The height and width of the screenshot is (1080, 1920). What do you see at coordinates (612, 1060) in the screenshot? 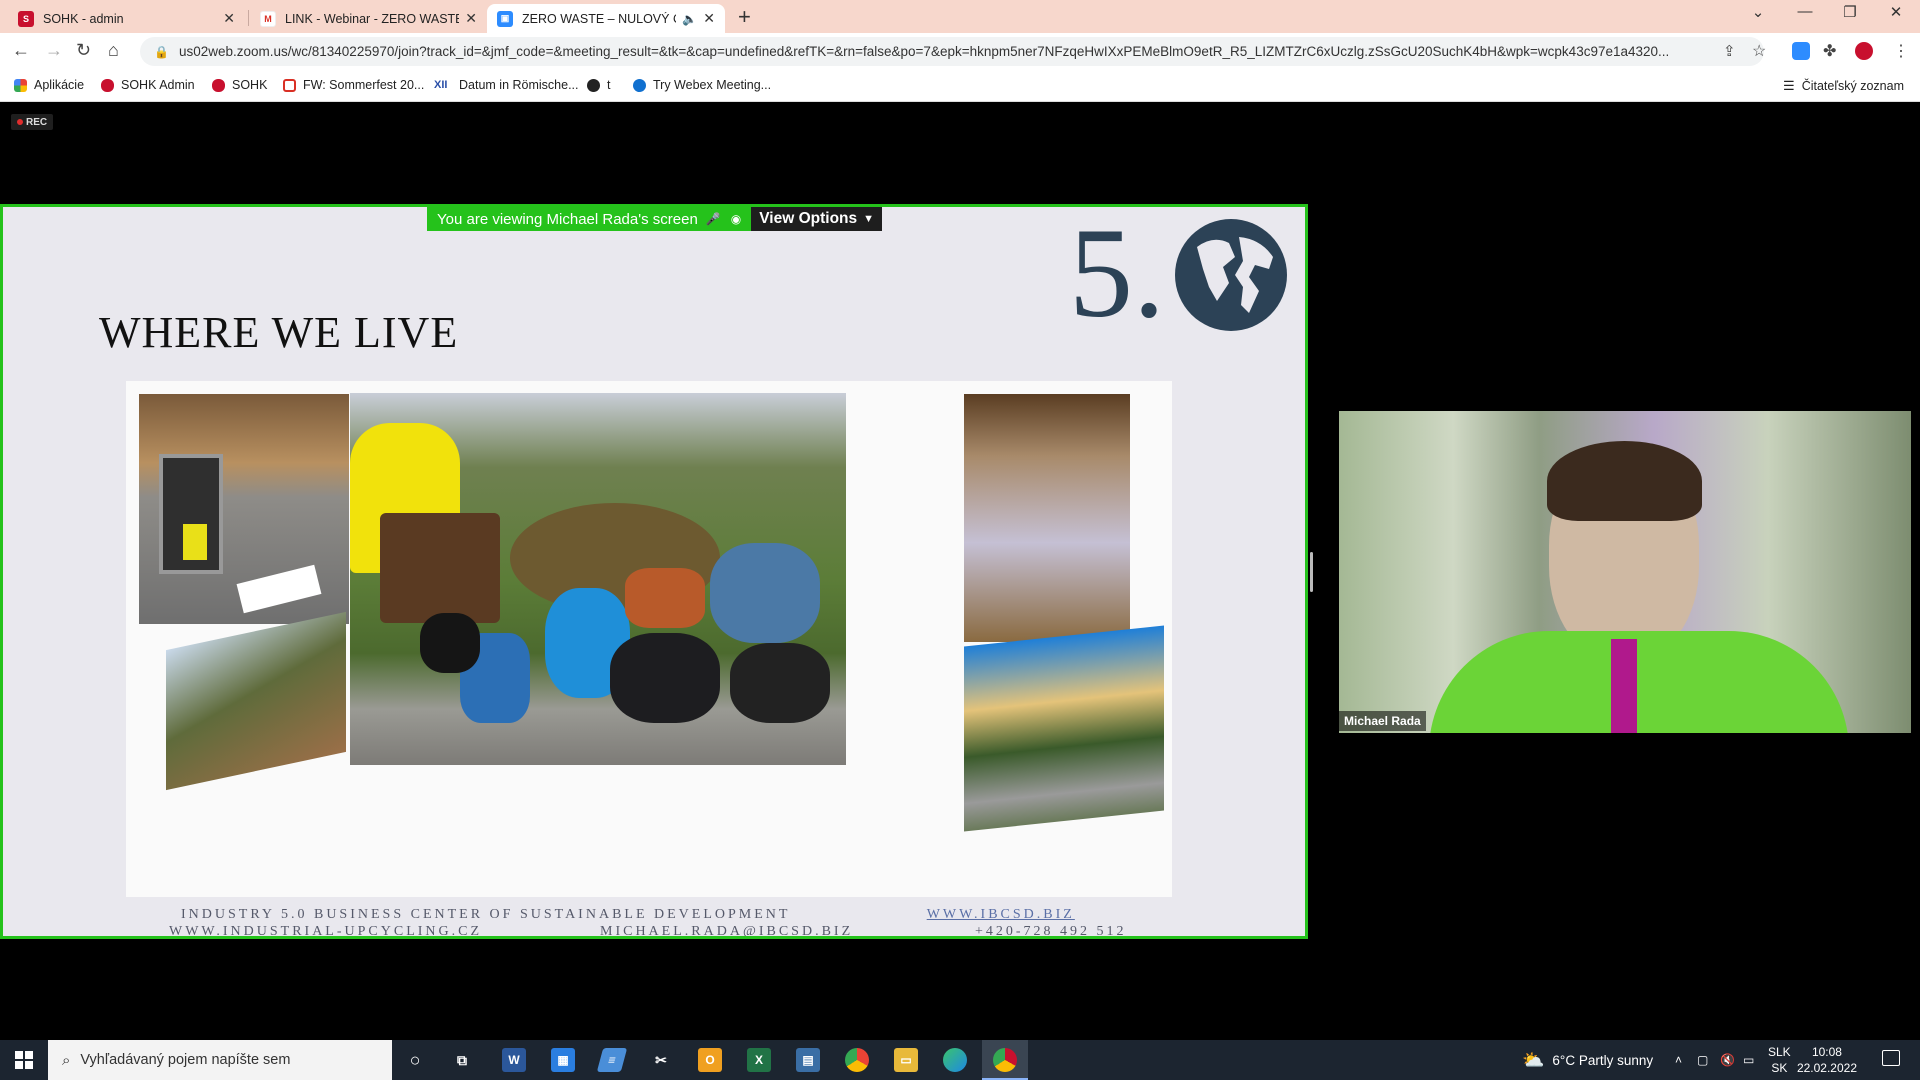
I see `notes-icon: ≡` at bounding box center [612, 1060].